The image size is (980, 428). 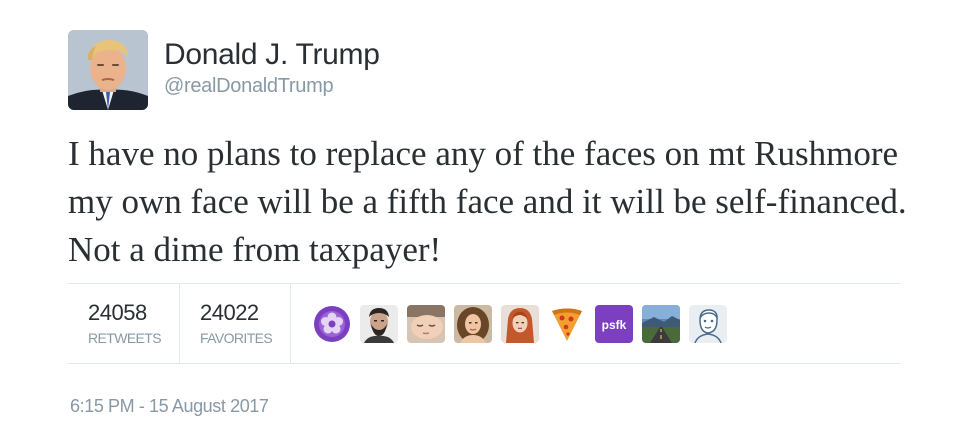 I want to click on psfk-logo-avatar-icon: psfk, so click(x=614, y=323).